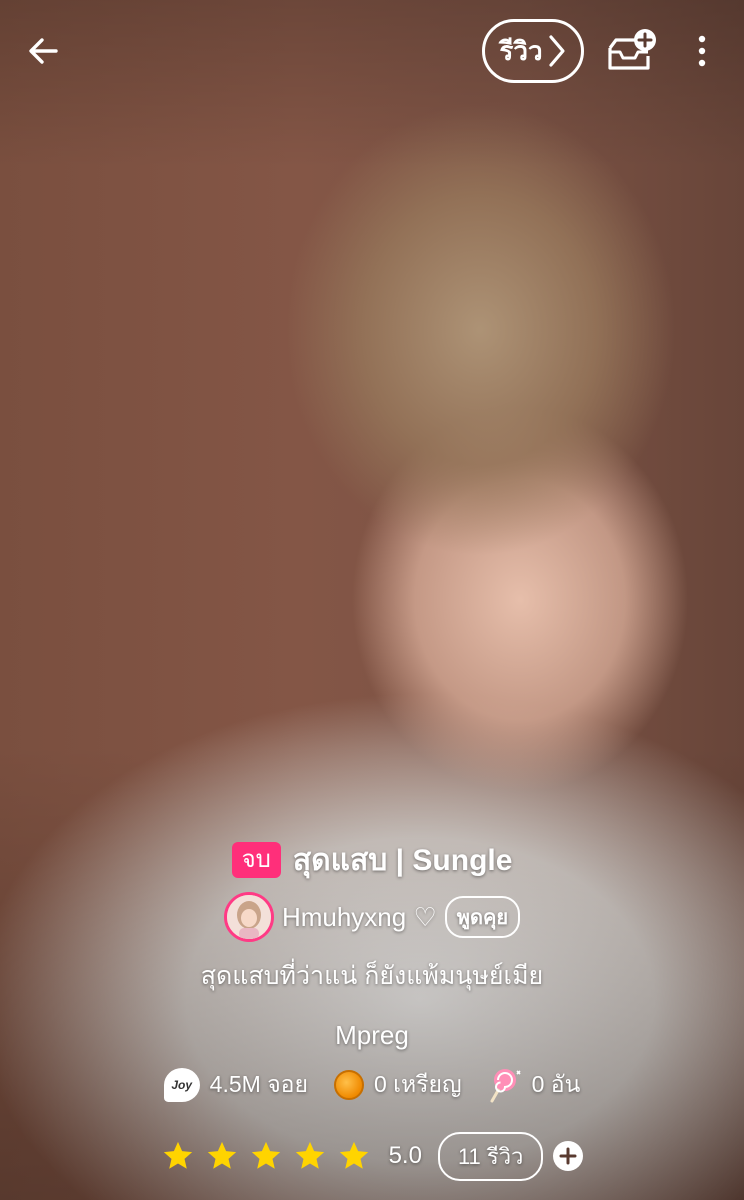 The width and height of the screenshot is (744, 1200). Describe the element at coordinates (359, 917) in the screenshot. I see `author-name: Hmuhyxng ♡` at that location.